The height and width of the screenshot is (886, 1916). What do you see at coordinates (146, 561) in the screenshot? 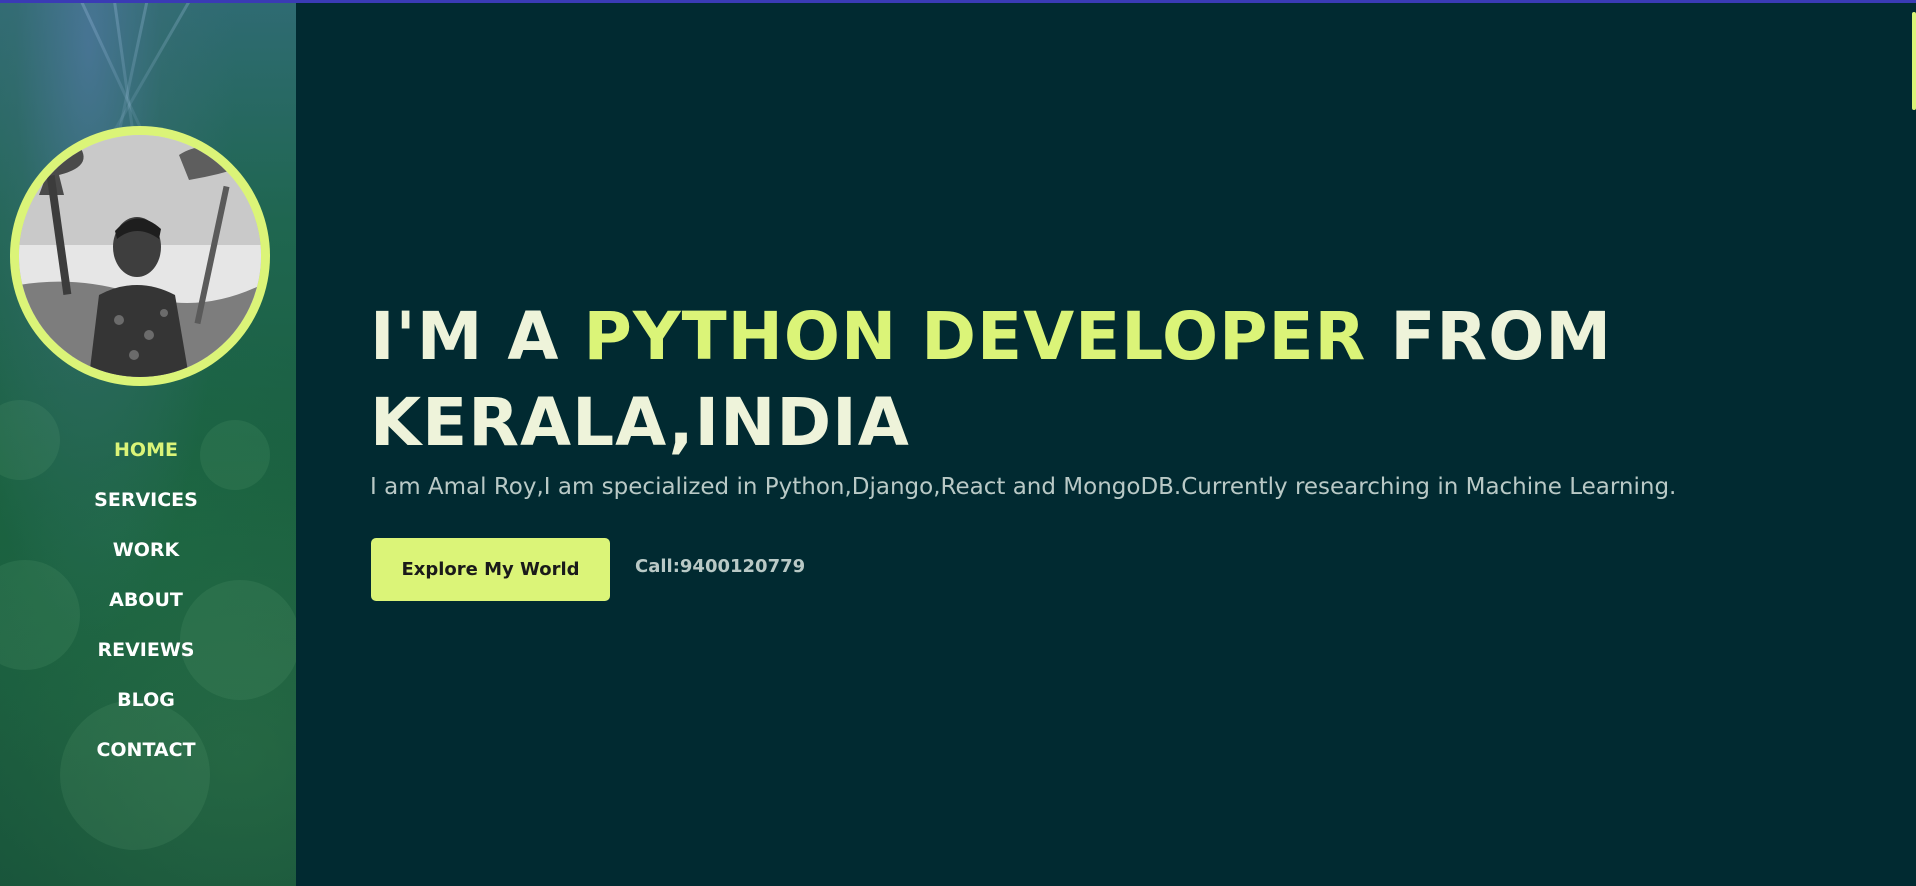
I see `nav-item-work: WORK` at bounding box center [146, 561].